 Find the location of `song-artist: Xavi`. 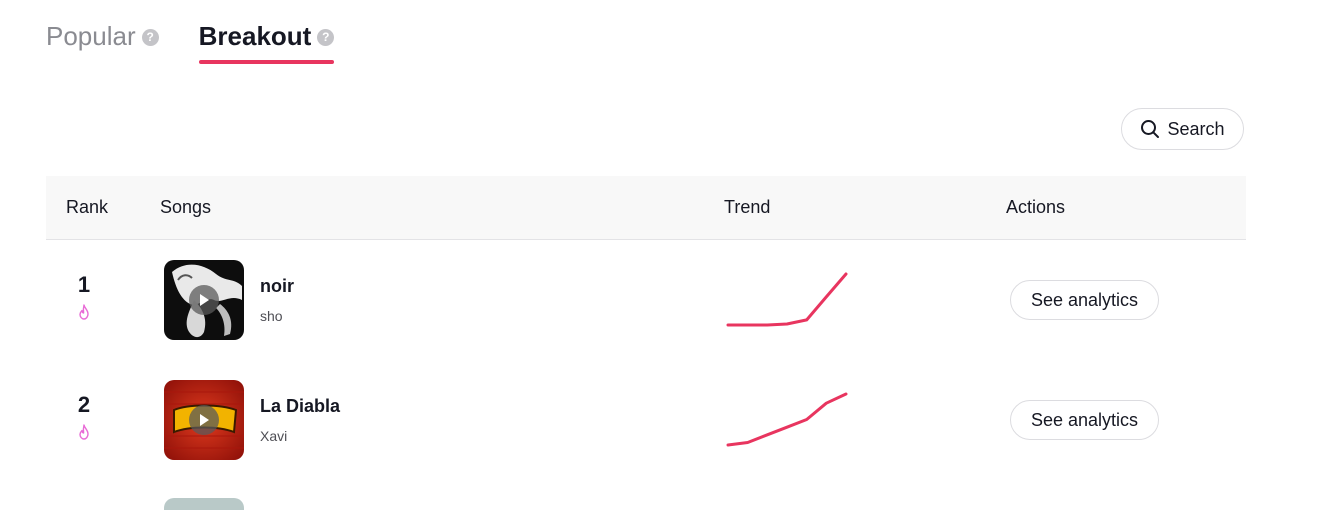

song-artist: Xavi is located at coordinates (274, 436).